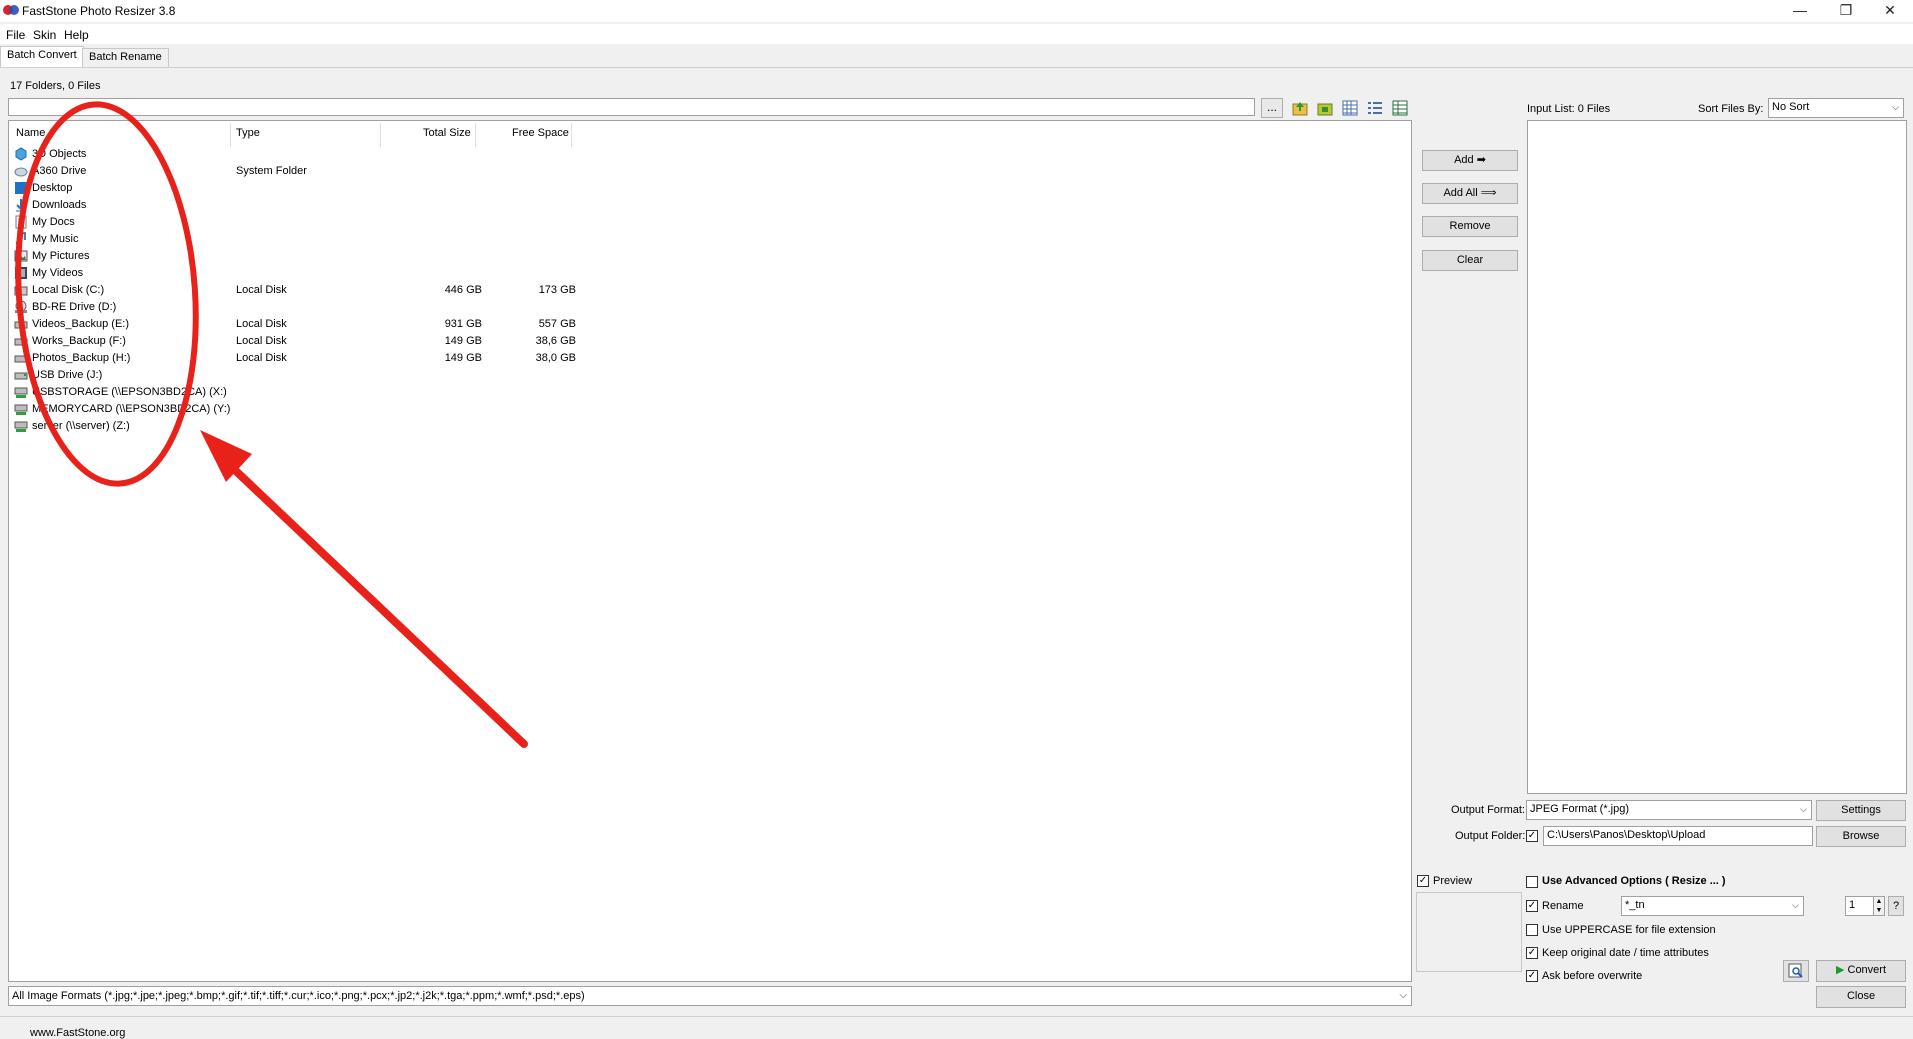 Image resolution: width=1913 pixels, height=1039 pixels. What do you see at coordinates (53, 222) in the screenshot?
I see `item-name: My Docs` at bounding box center [53, 222].